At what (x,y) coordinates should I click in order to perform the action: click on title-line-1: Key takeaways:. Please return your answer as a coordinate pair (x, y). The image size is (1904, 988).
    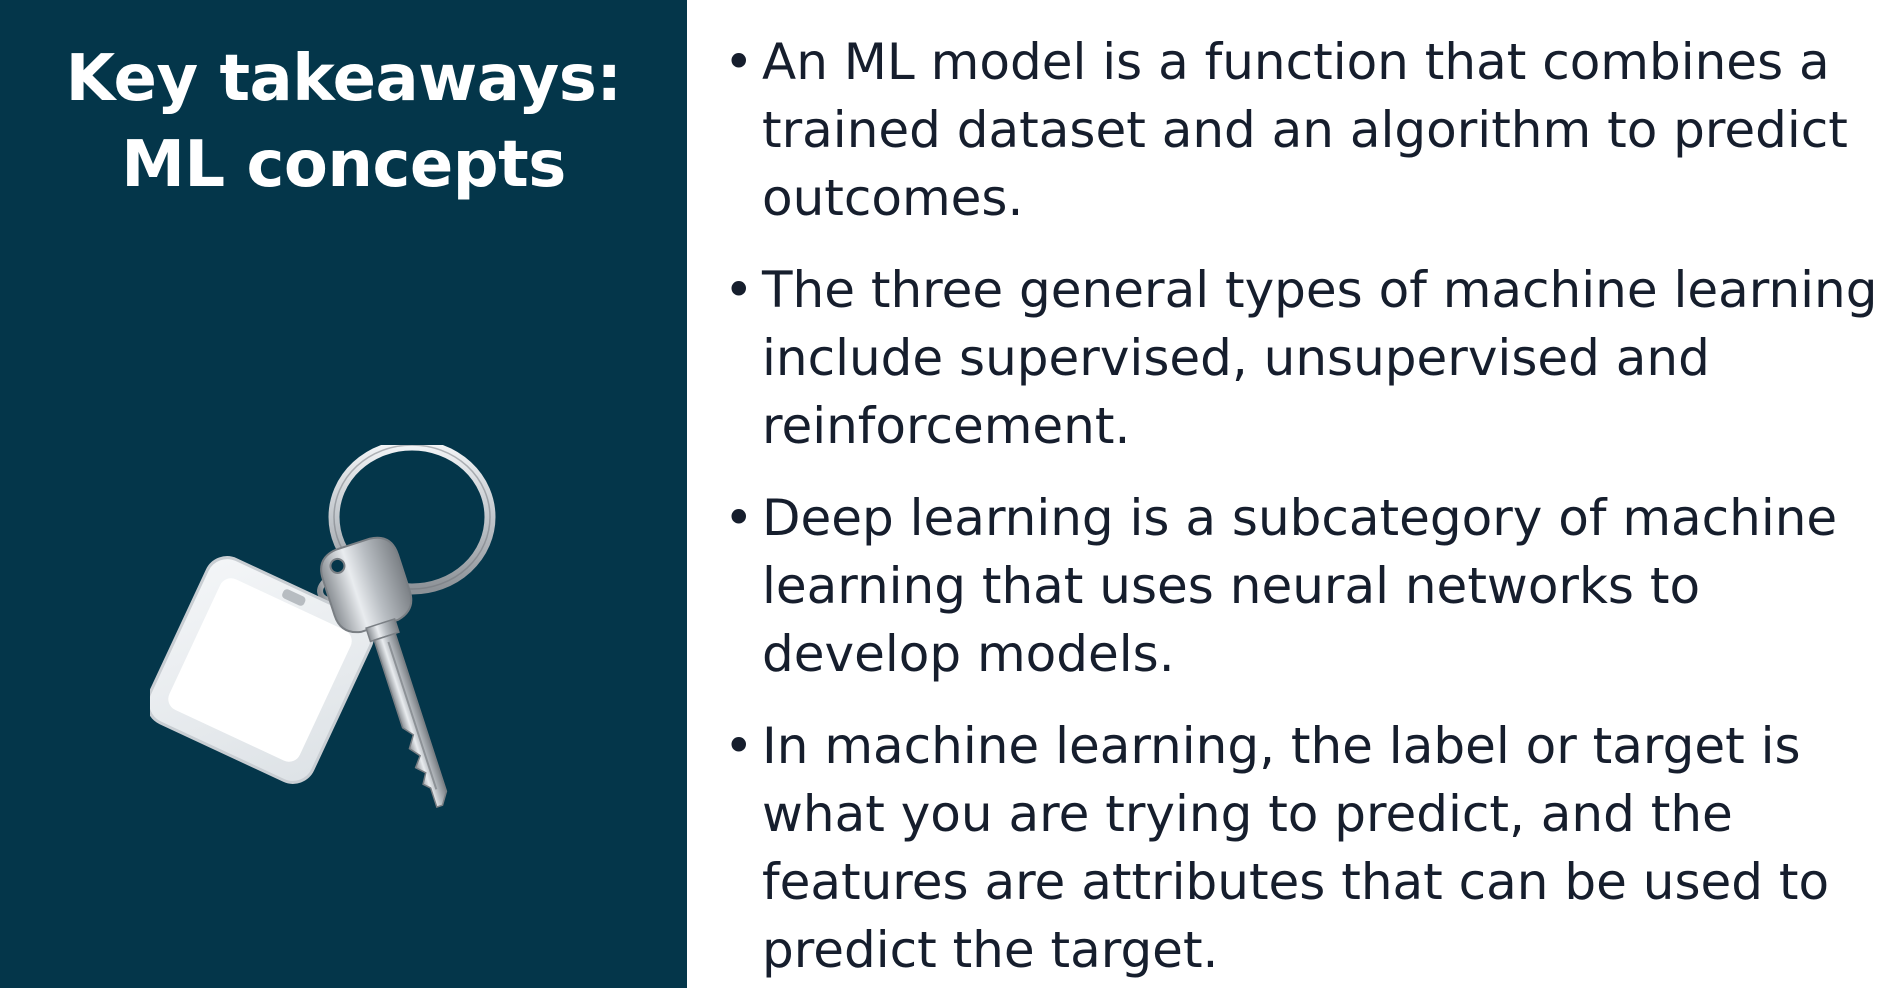
    Looking at the image, I should click on (343, 79).